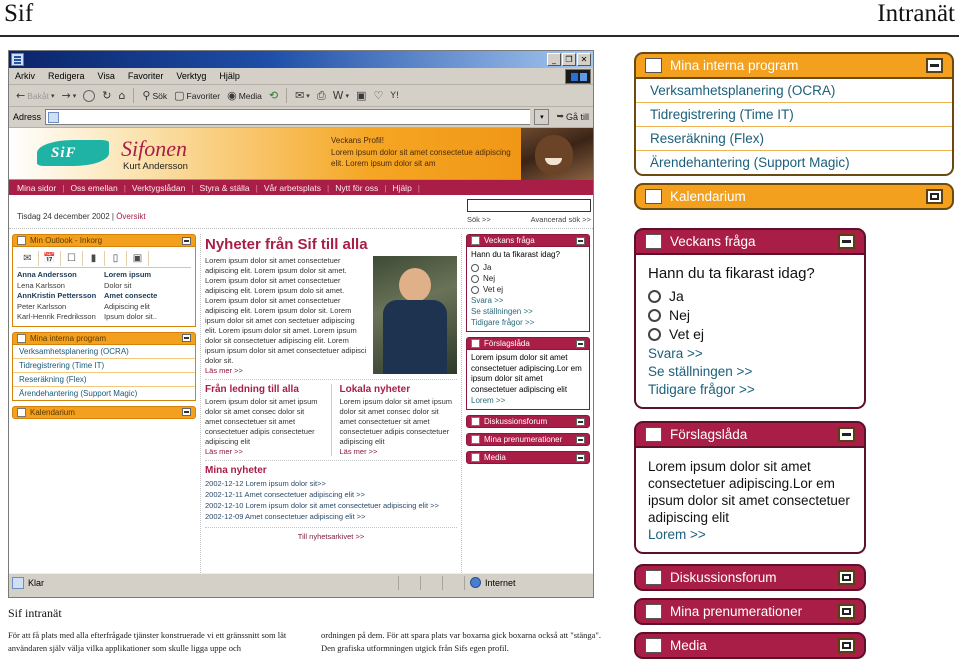  What do you see at coordinates (104, 240) in the screenshot?
I see `panel-outlook-header: Min Outlook - Inkorg` at bounding box center [104, 240].